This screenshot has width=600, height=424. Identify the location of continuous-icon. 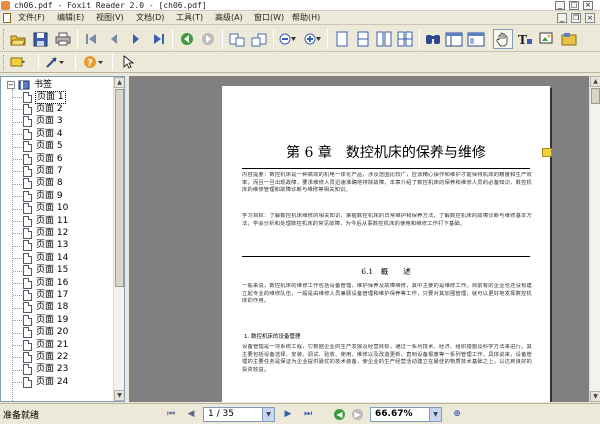
(363, 39).